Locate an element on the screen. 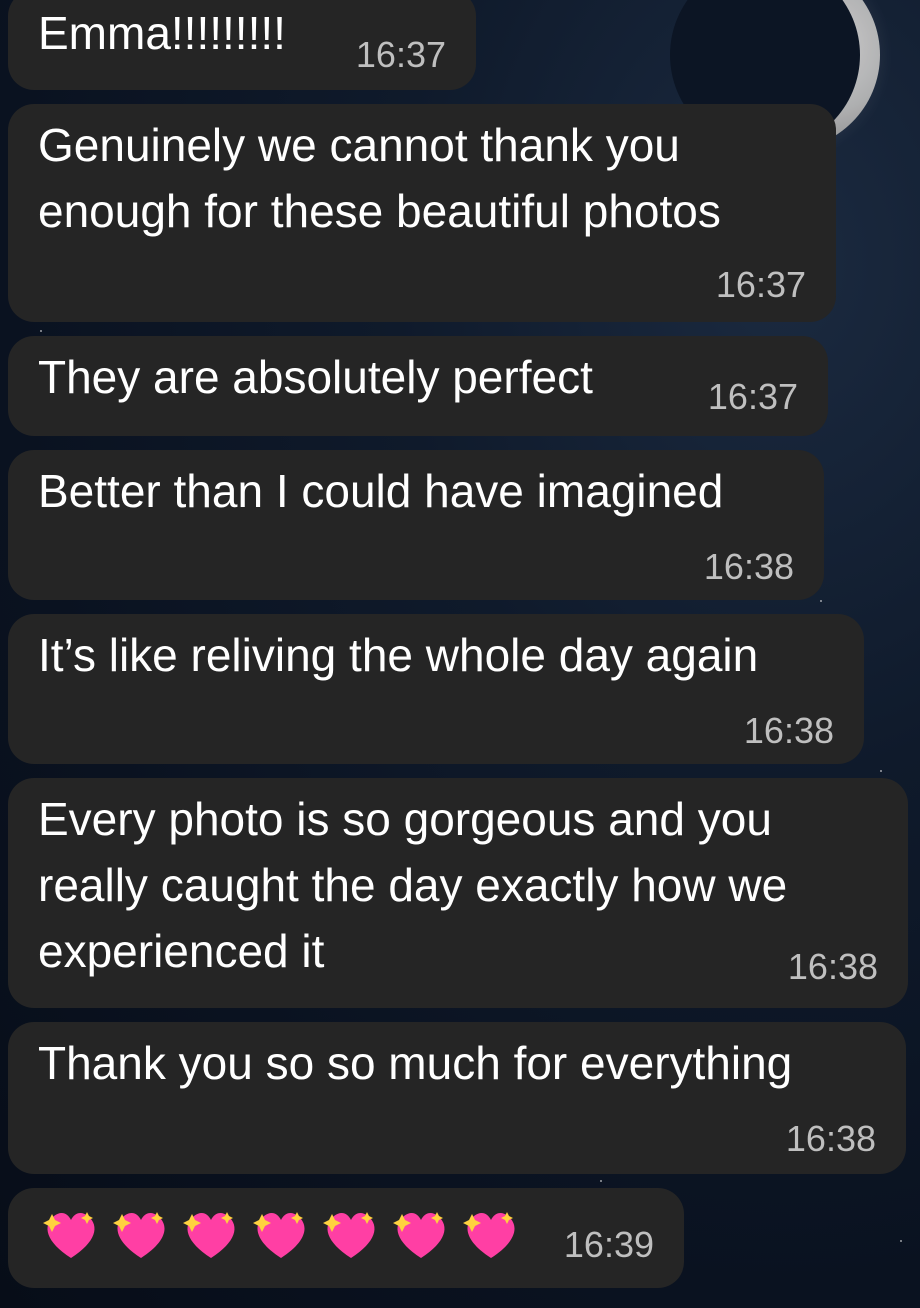 This screenshot has width=920, height=1308. message-bubble: 16:39 is located at coordinates (346, 1238).